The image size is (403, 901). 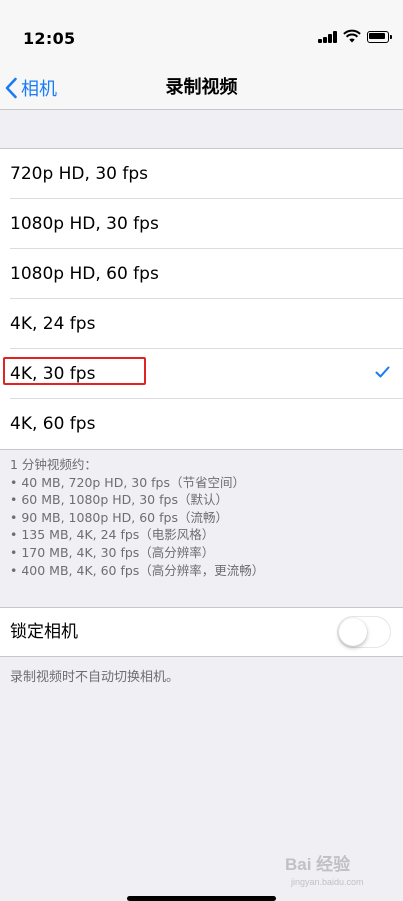 What do you see at coordinates (201, 424) in the screenshot?
I see `format-option-4k-60: 4K, 60 fps` at bounding box center [201, 424].